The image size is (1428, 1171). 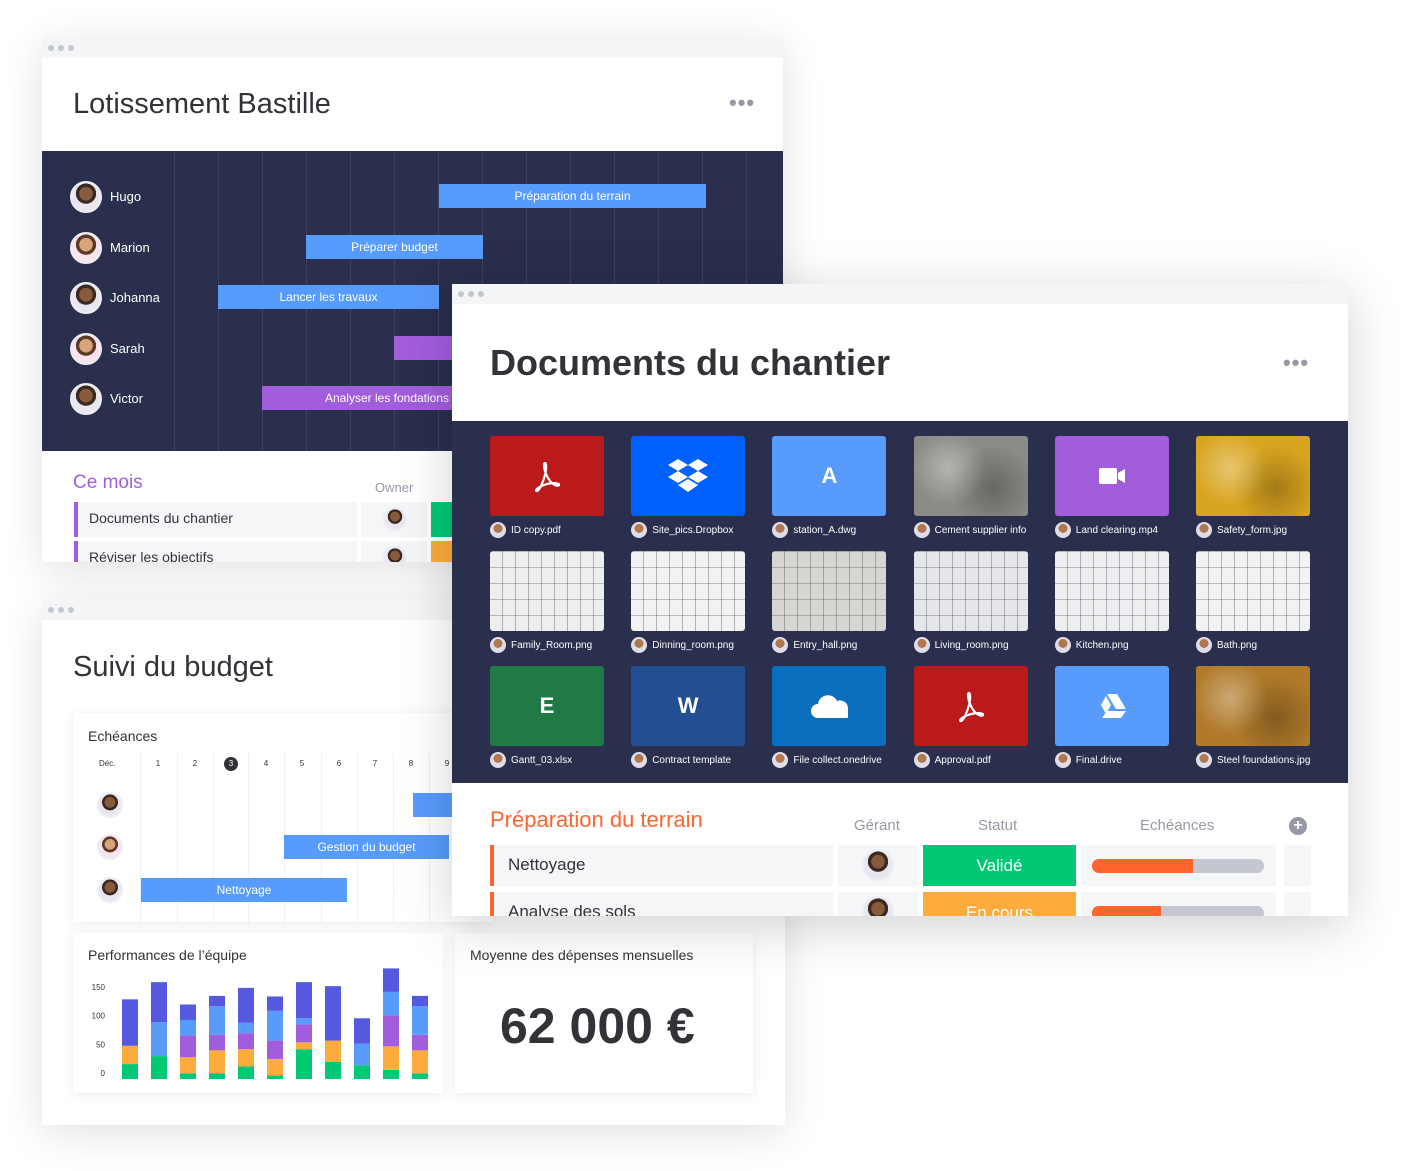 I want to click on file-caption: Steel foundations.jpg, so click(x=1253, y=760).